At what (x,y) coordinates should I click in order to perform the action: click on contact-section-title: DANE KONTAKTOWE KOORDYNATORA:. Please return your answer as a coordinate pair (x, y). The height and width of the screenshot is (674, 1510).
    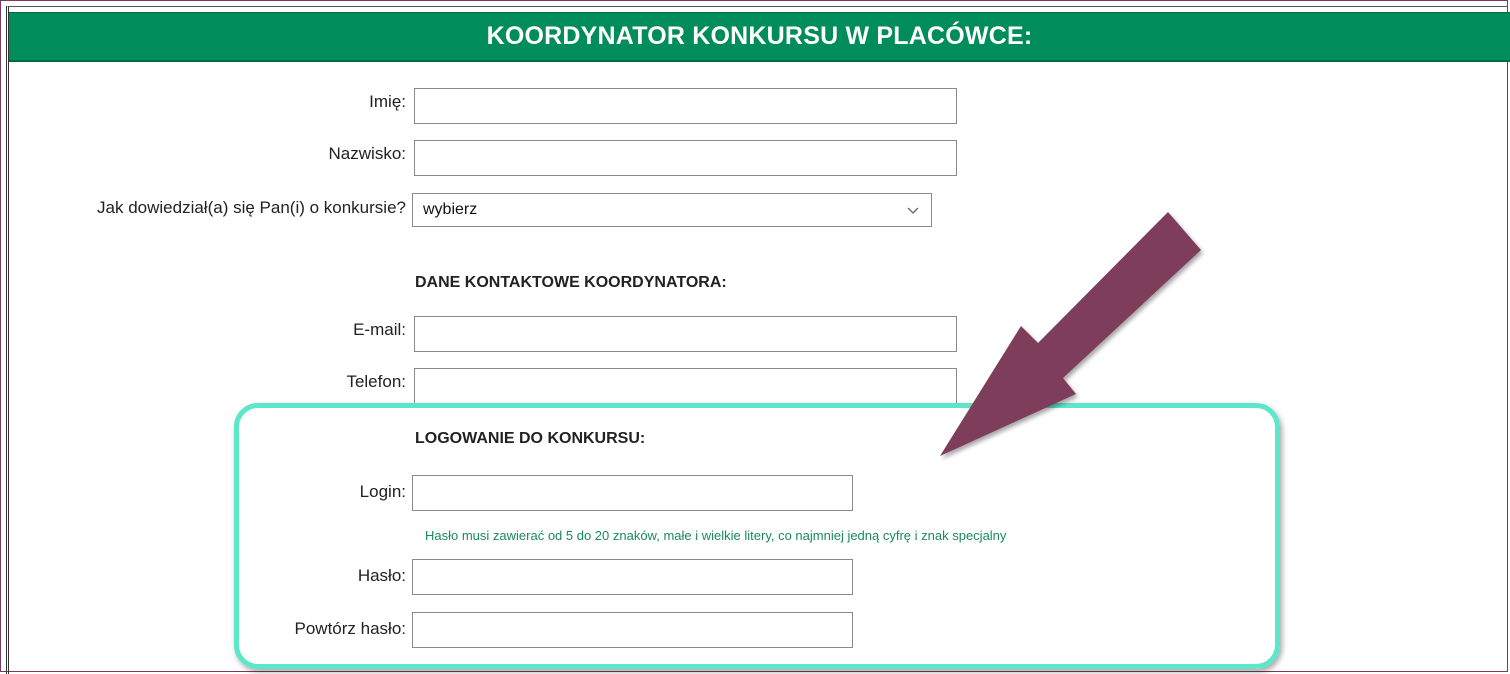
    Looking at the image, I should click on (571, 282).